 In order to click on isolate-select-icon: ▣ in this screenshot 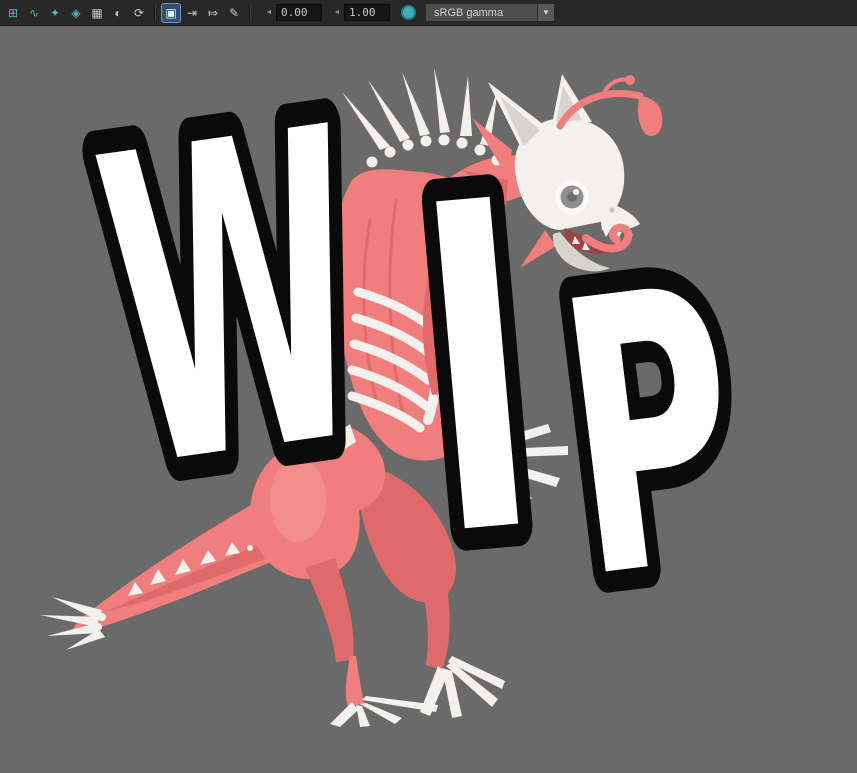, I will do `click(171, 12)`.